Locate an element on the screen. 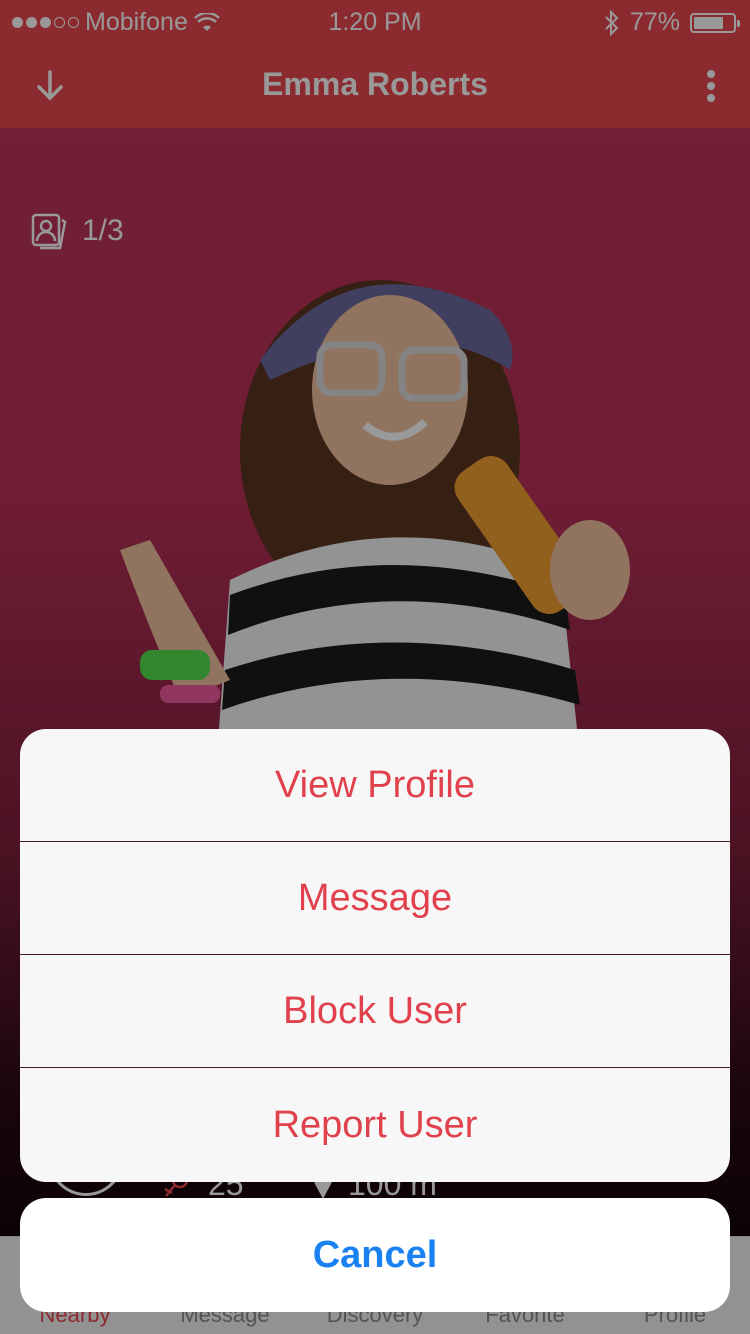 Image resolution: width=750 pixels, height=1334 pixels. block-user-button: Block User is located at coordinates (375, 1011).